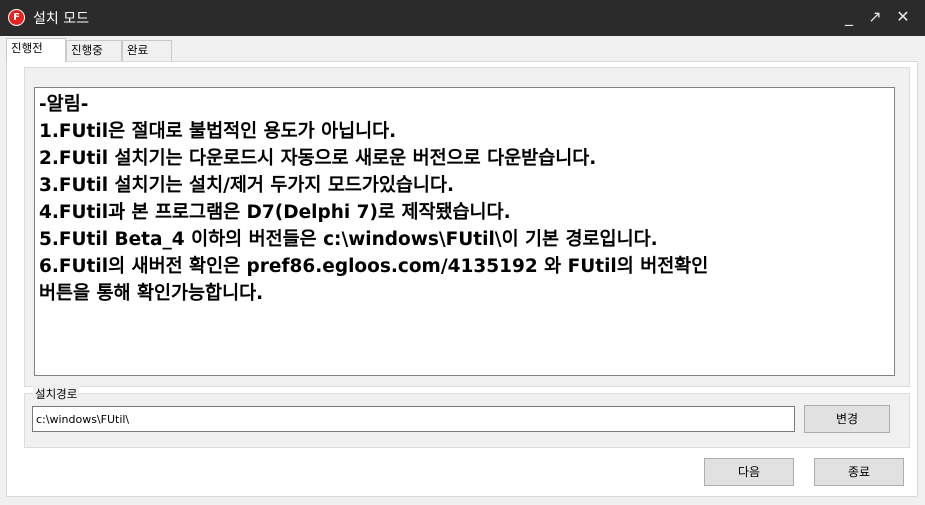  Describe the element at coordinates (246, 185) in the screenshot. I see `notice-line: 3.FUtil 설치기는 설치/제거 두가지 모드가있습니다.` at that location.